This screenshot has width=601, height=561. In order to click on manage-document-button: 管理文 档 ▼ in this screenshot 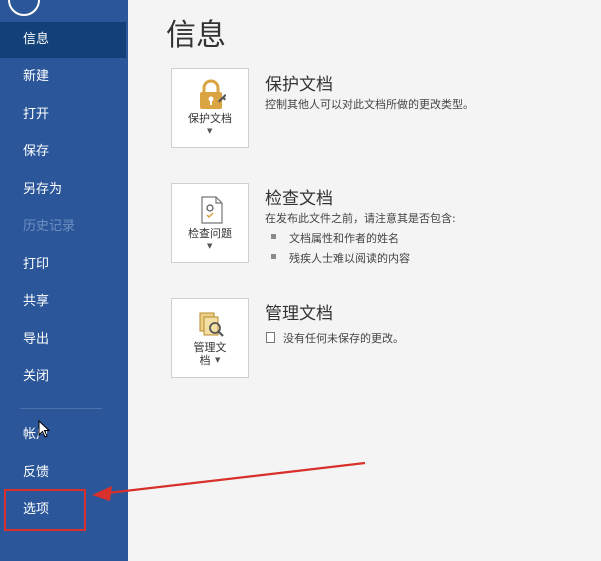, I will do `click(210, 338)`.